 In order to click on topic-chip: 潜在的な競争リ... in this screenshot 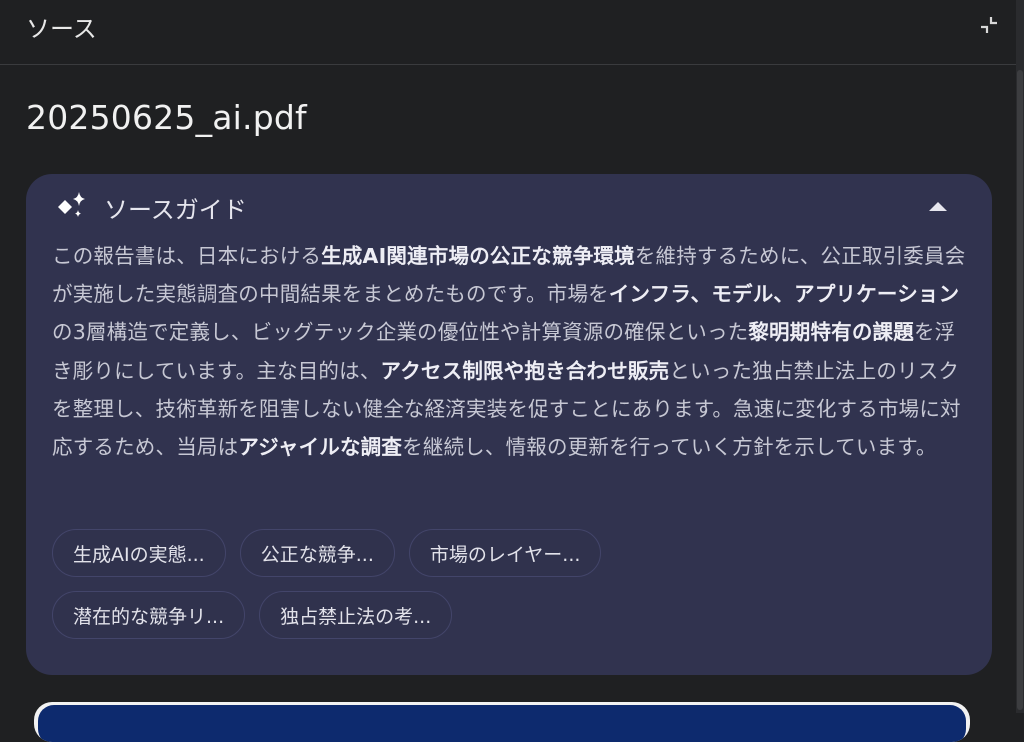, I will do `click(149, 615)`.